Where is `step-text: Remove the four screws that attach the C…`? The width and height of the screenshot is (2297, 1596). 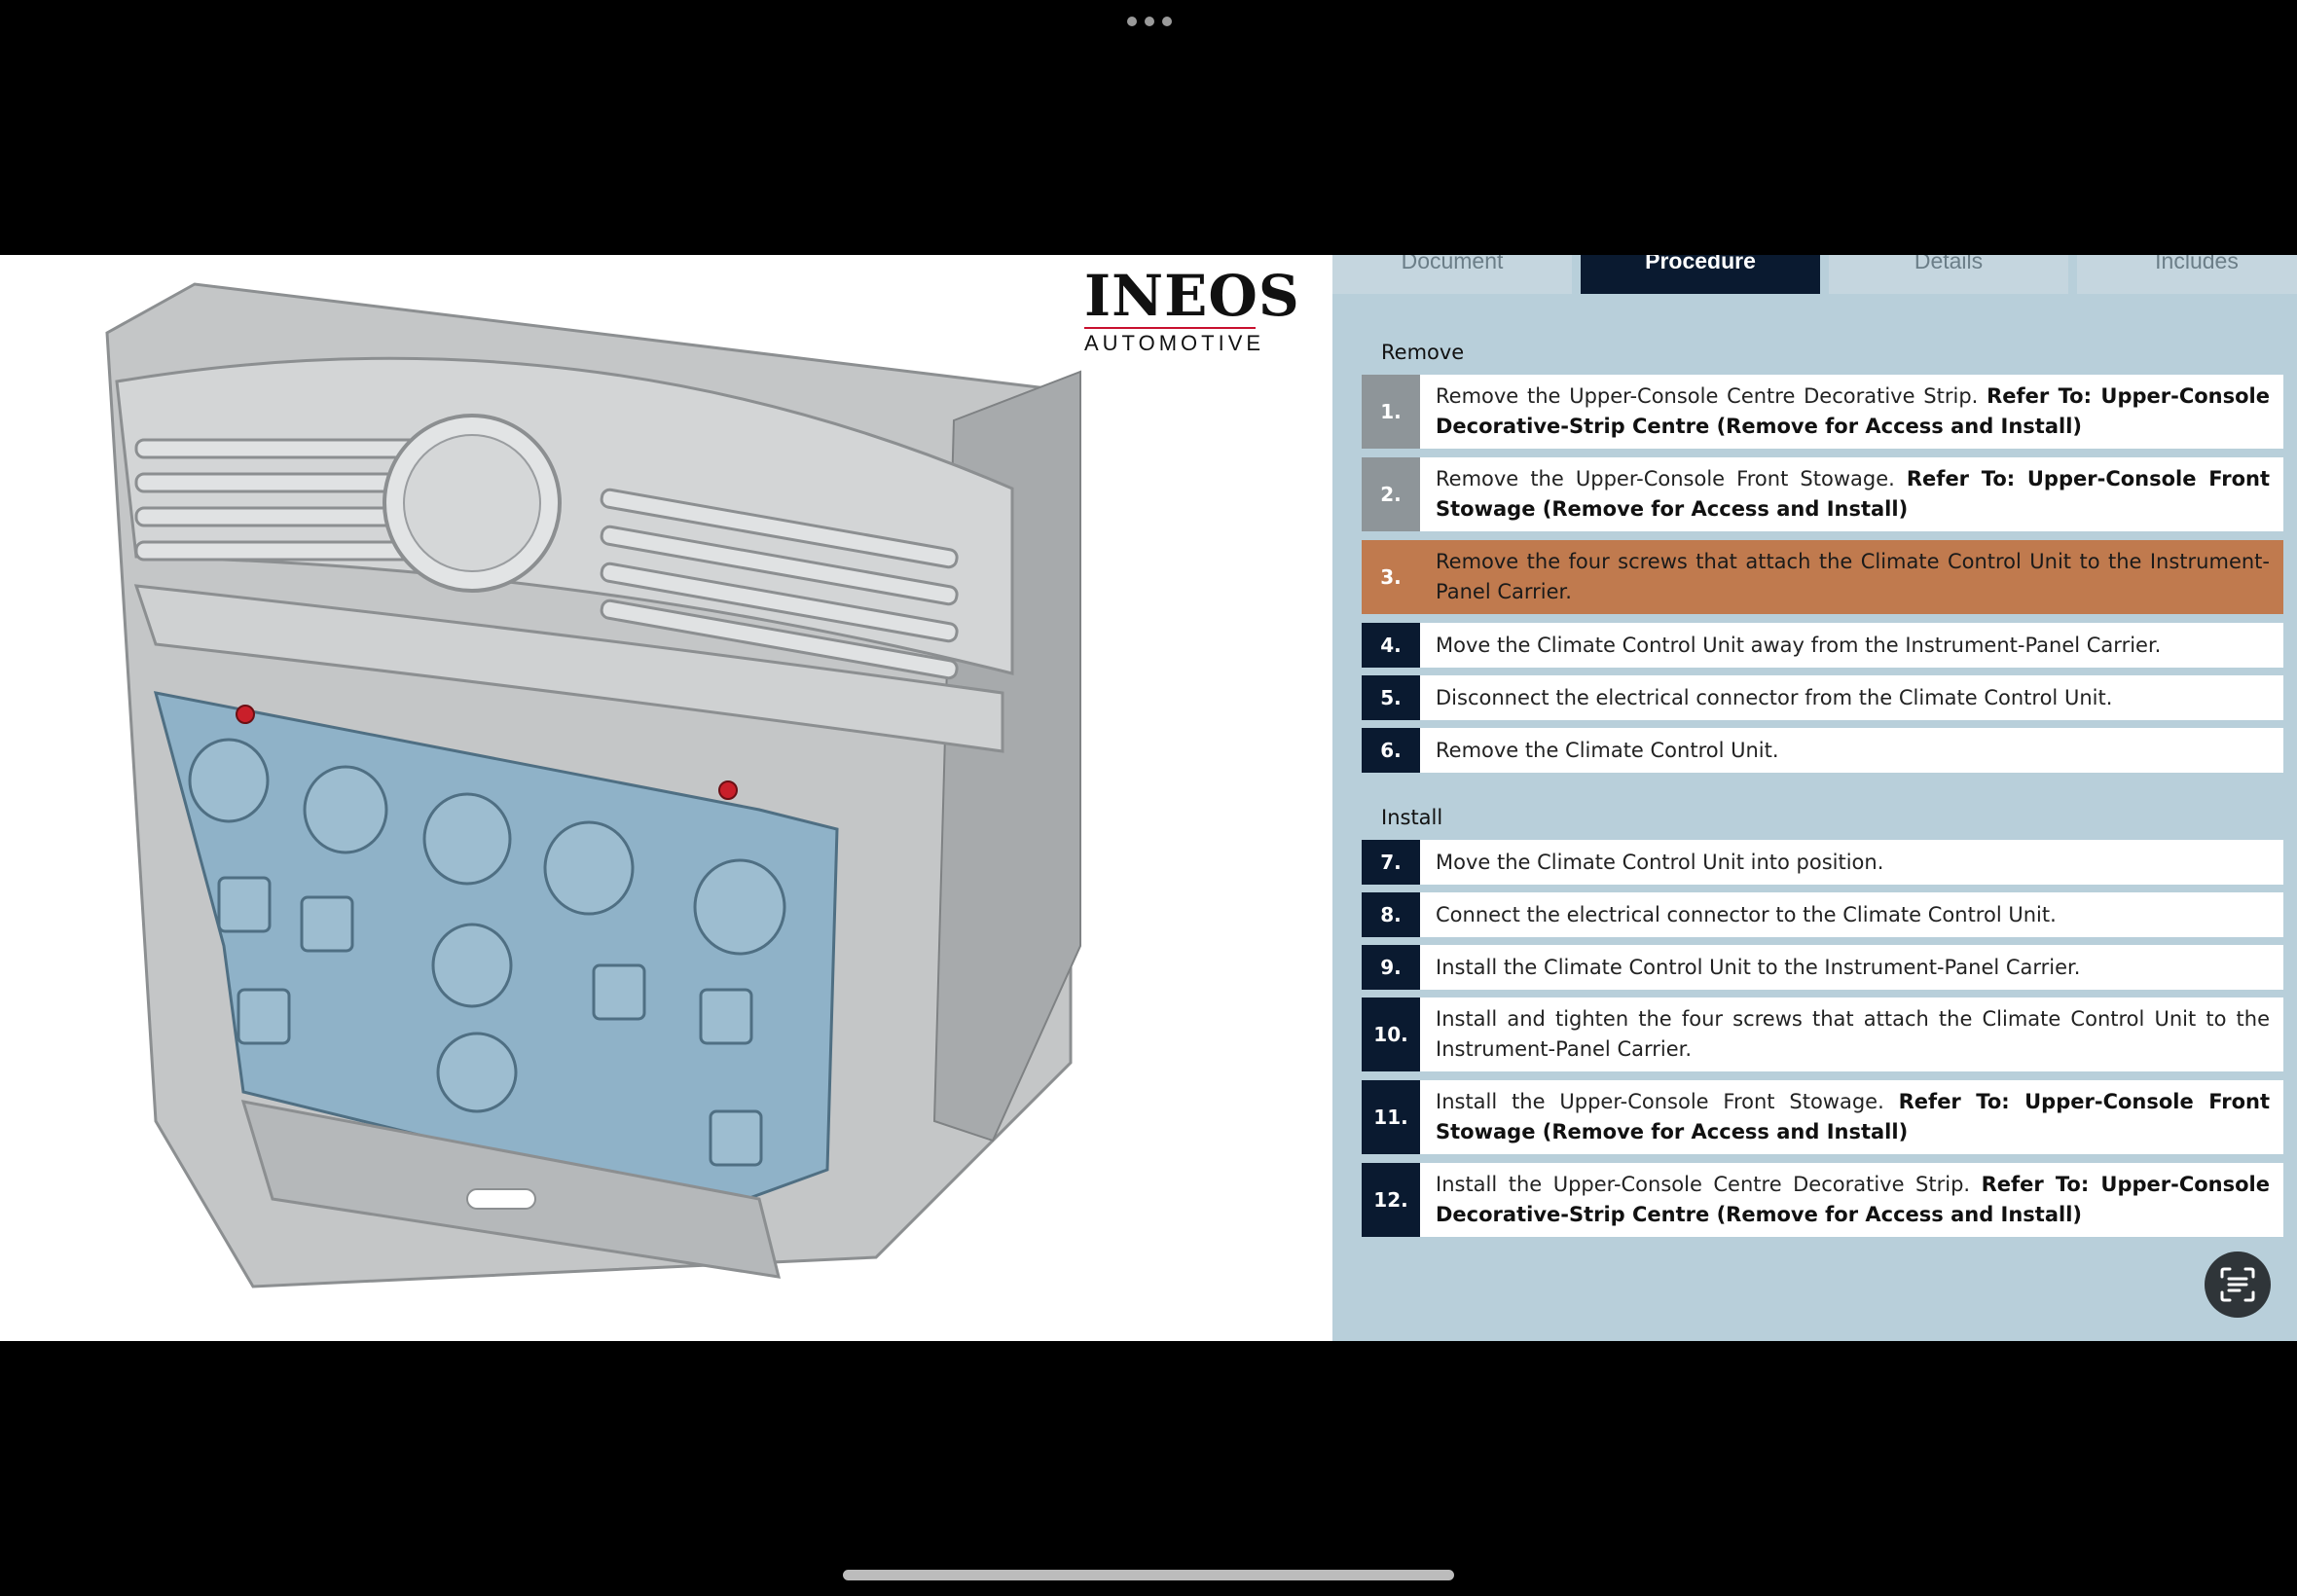
step-text: Remove the four screws that attach the C… is located at coordinates (1853, 576).